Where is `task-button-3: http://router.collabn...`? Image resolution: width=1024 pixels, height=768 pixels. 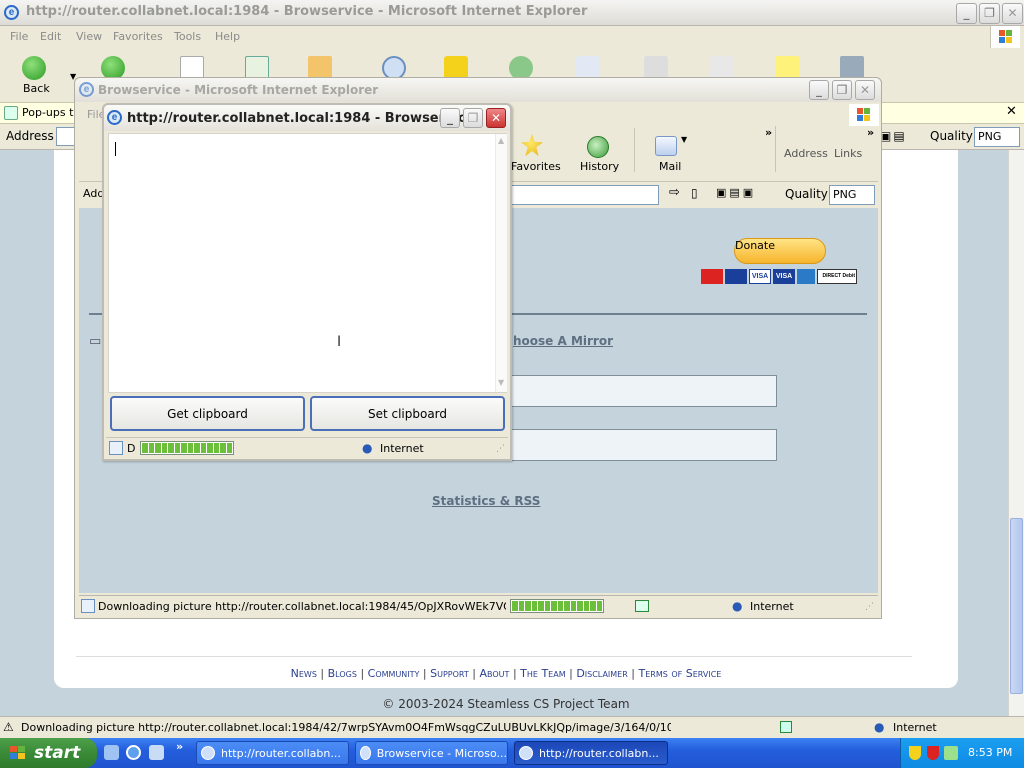
task-button-3: http://router.collabn... is located at coordinates (591, 753).